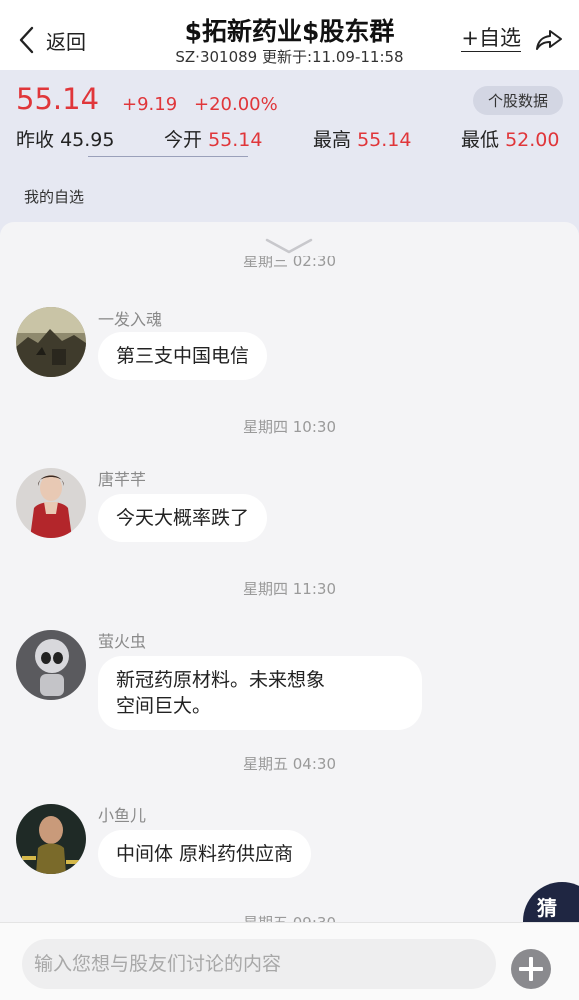 This screenshot has height=1000, width=579. I want to click on message-bubble: 新冠药原材料。未来想象 空间巨大。, so click(260, 693).